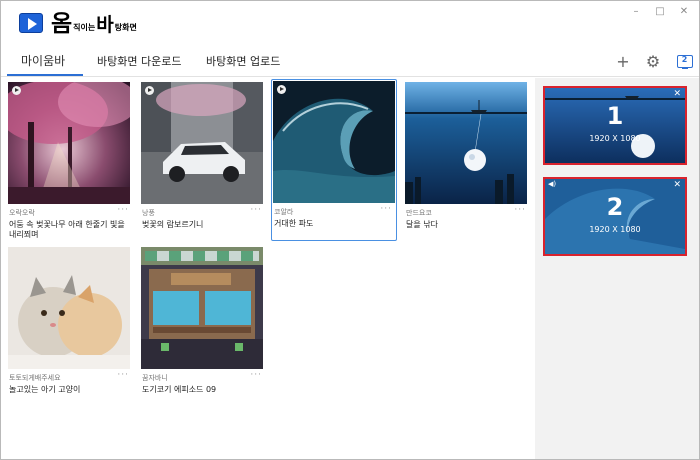  I want to click on tab-my-umba: 마이움바, so click(43, 60).